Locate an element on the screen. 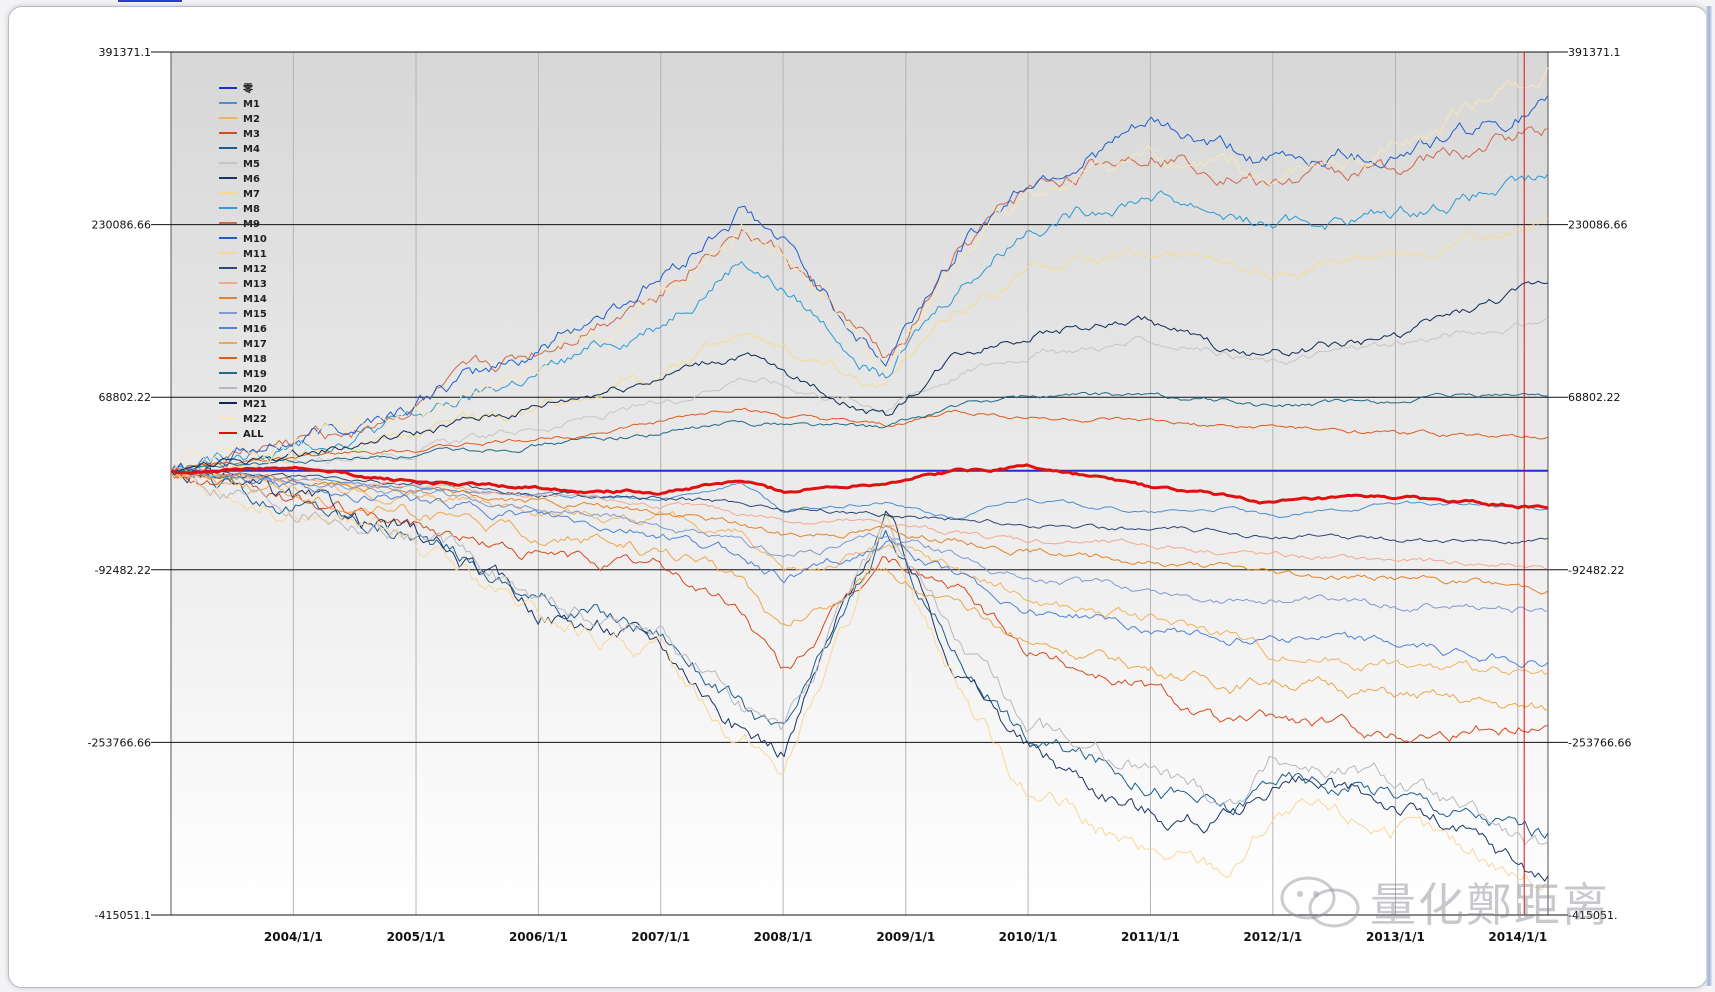 The image size is (1715, 992). x-tick-label: 2008/1/1 is located at coordinates (783, 937).